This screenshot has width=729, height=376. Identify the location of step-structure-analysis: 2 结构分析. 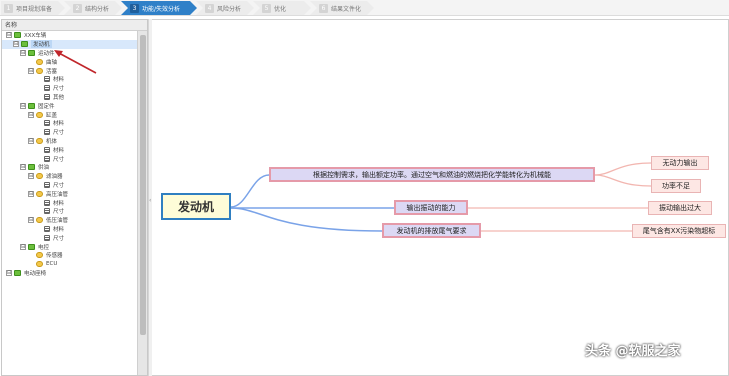
(93, 8).